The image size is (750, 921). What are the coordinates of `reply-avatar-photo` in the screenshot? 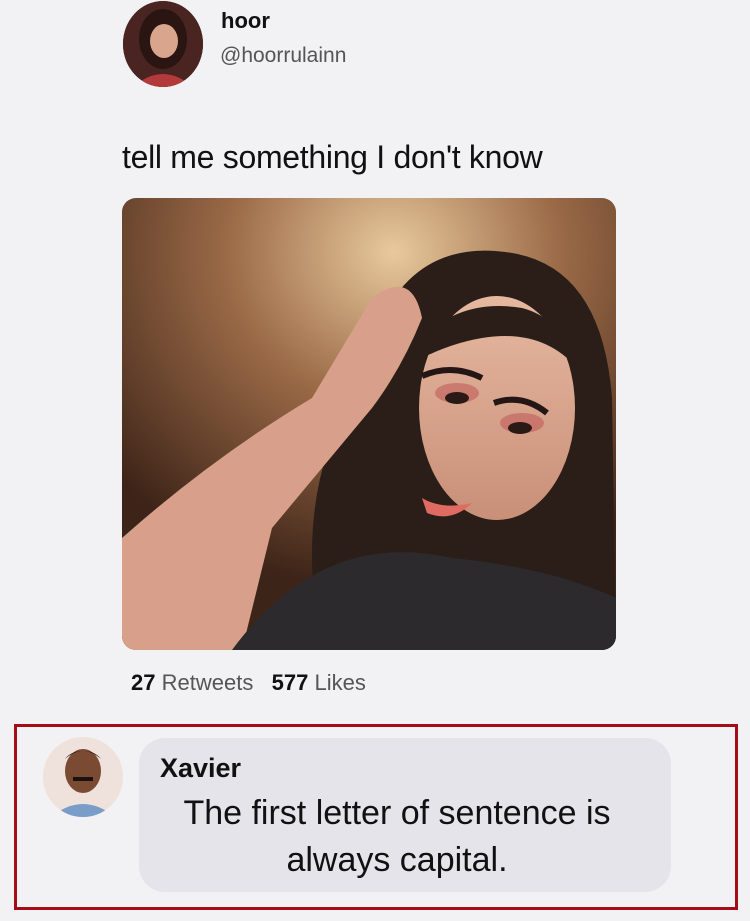 It's located at (83, 777).